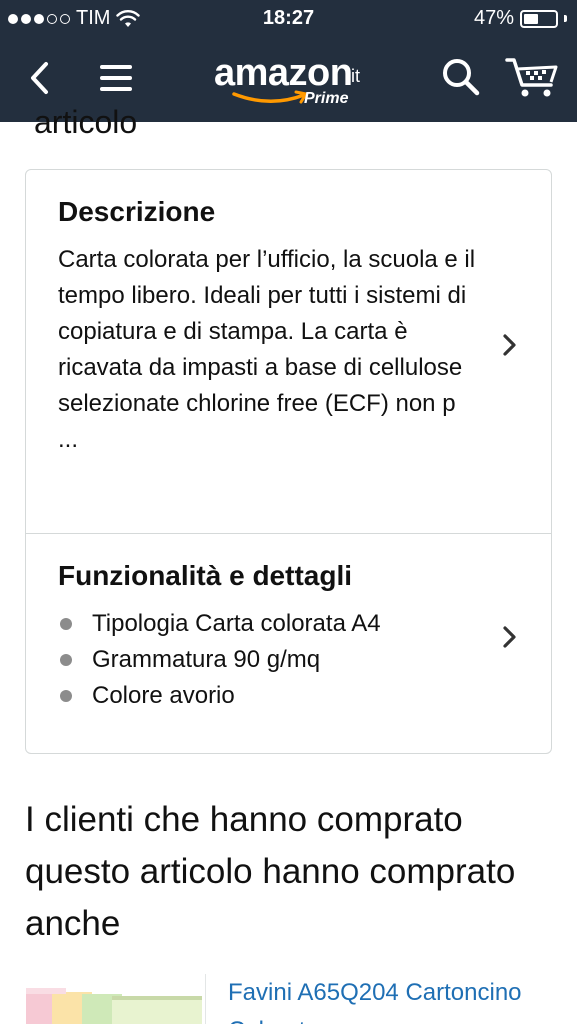 The width and height of the screenshot is (577, 1024). I want to click on status-bar: TIM 18:27 47%, so click(288, 19).